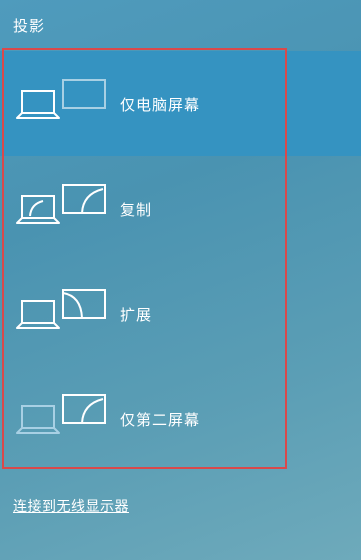 This screenshot has width=361, height=560. I want to click on option-label: 复制, so click(136, 210).